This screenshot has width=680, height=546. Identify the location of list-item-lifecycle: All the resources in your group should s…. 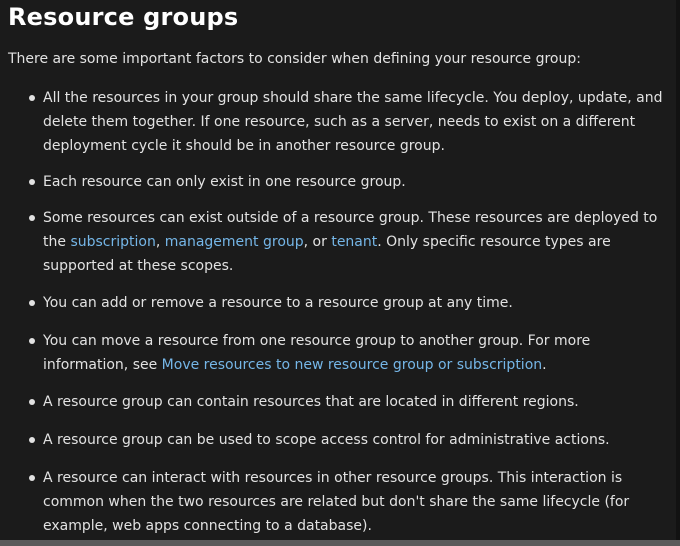
(349, 122).